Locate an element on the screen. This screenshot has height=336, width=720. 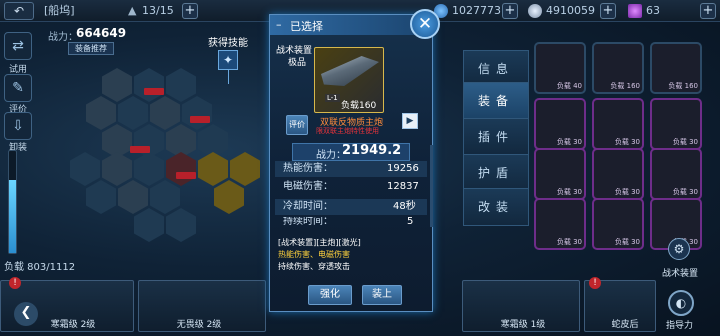
stat-label: 热能伤害： is located at coordinates (308, 168).